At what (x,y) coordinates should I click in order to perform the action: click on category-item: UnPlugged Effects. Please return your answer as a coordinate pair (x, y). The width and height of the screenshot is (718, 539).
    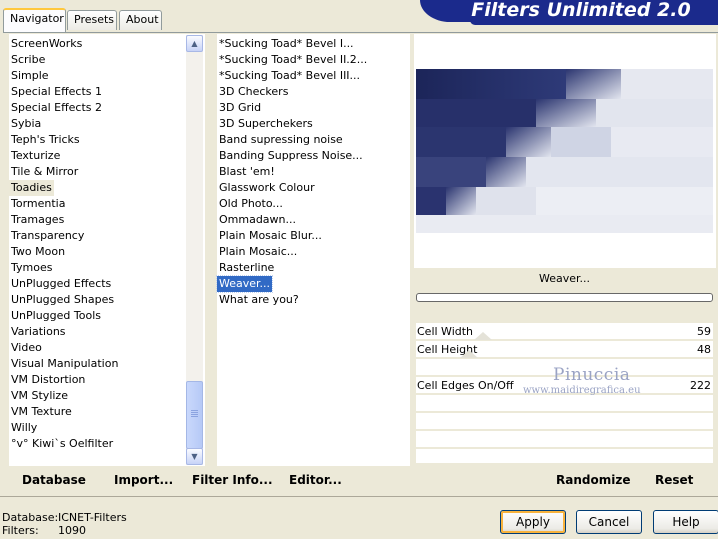
    Looking at the image, I should click on (61, 284).